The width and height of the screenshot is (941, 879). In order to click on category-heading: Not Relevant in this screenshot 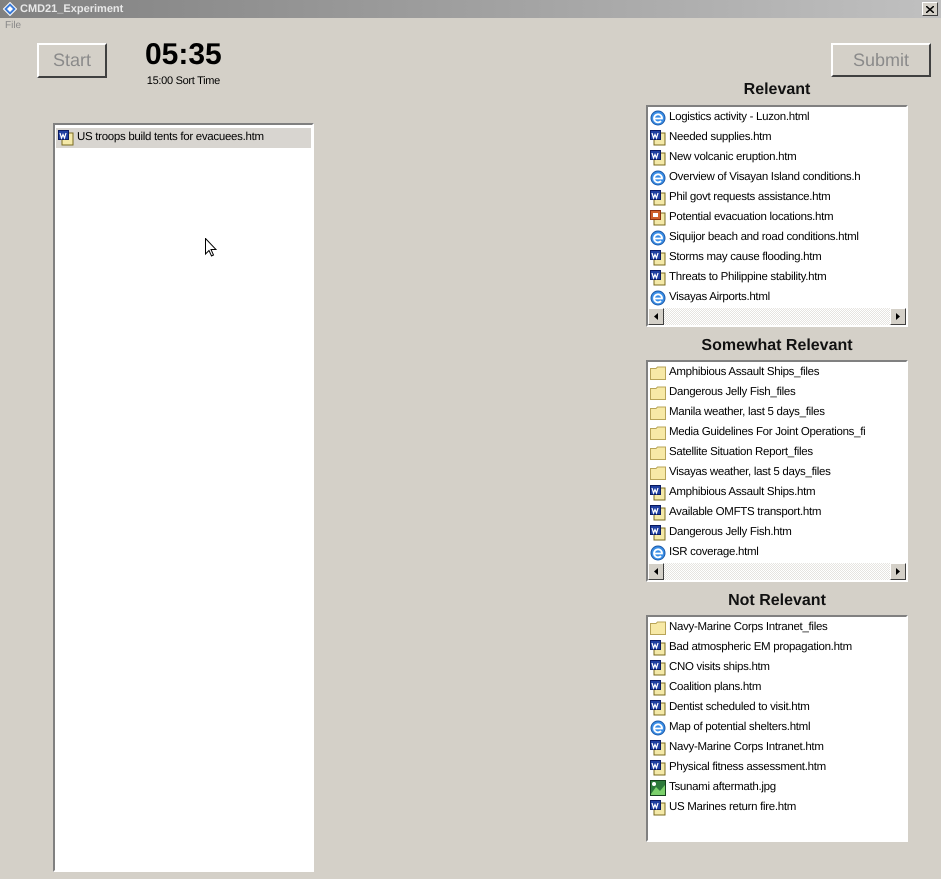, I will do `click(777, 601)`.